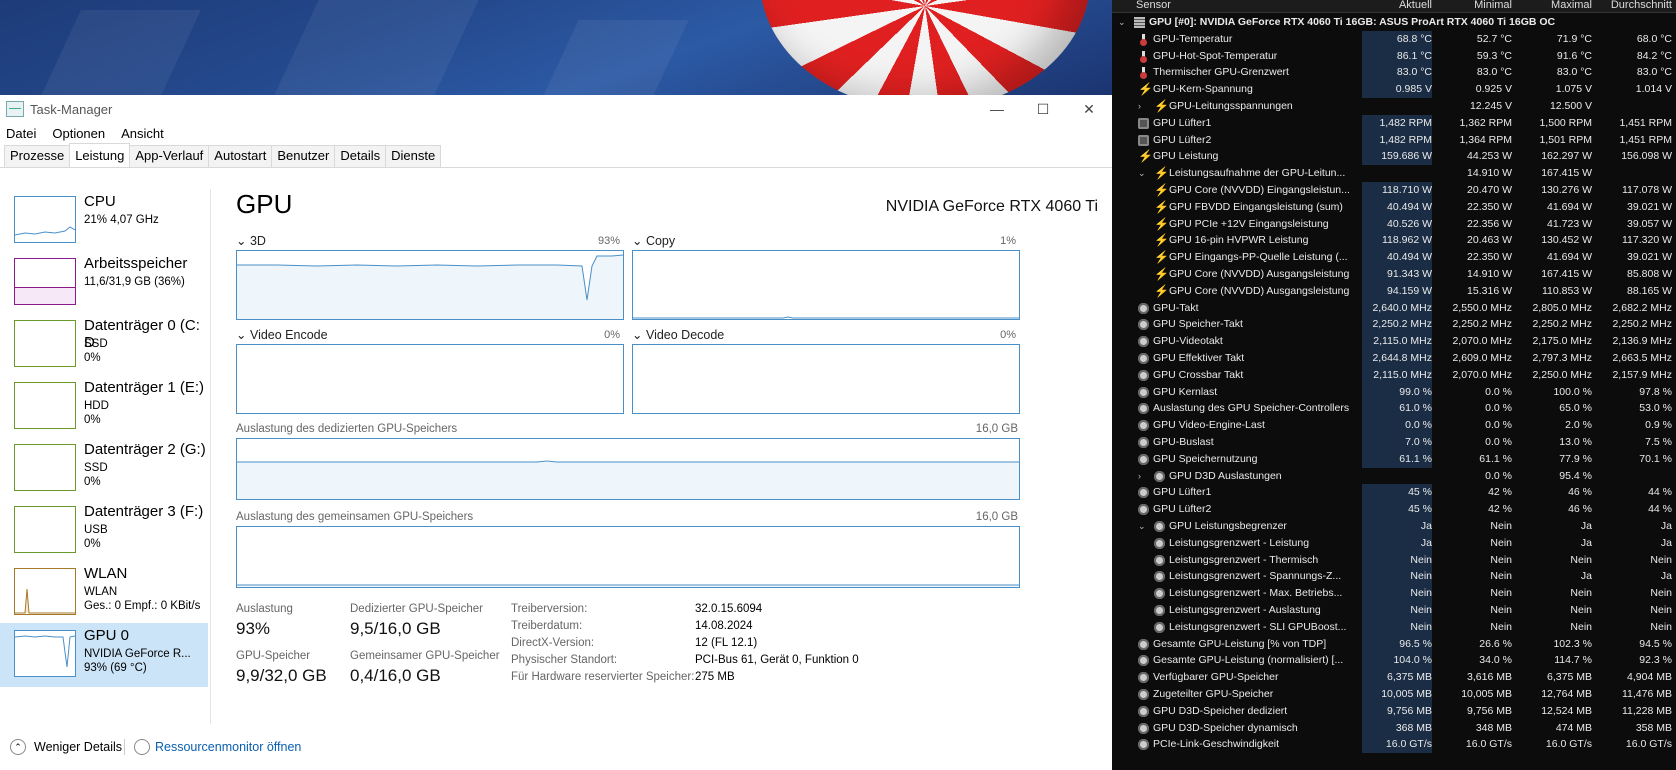 This screenshot has height=770, width=1676. What do you see at coordinates (1649, 223) in the screenshot?
I see `sensor-value-avg: 39.057 W` at bounding box center [1649, 223].